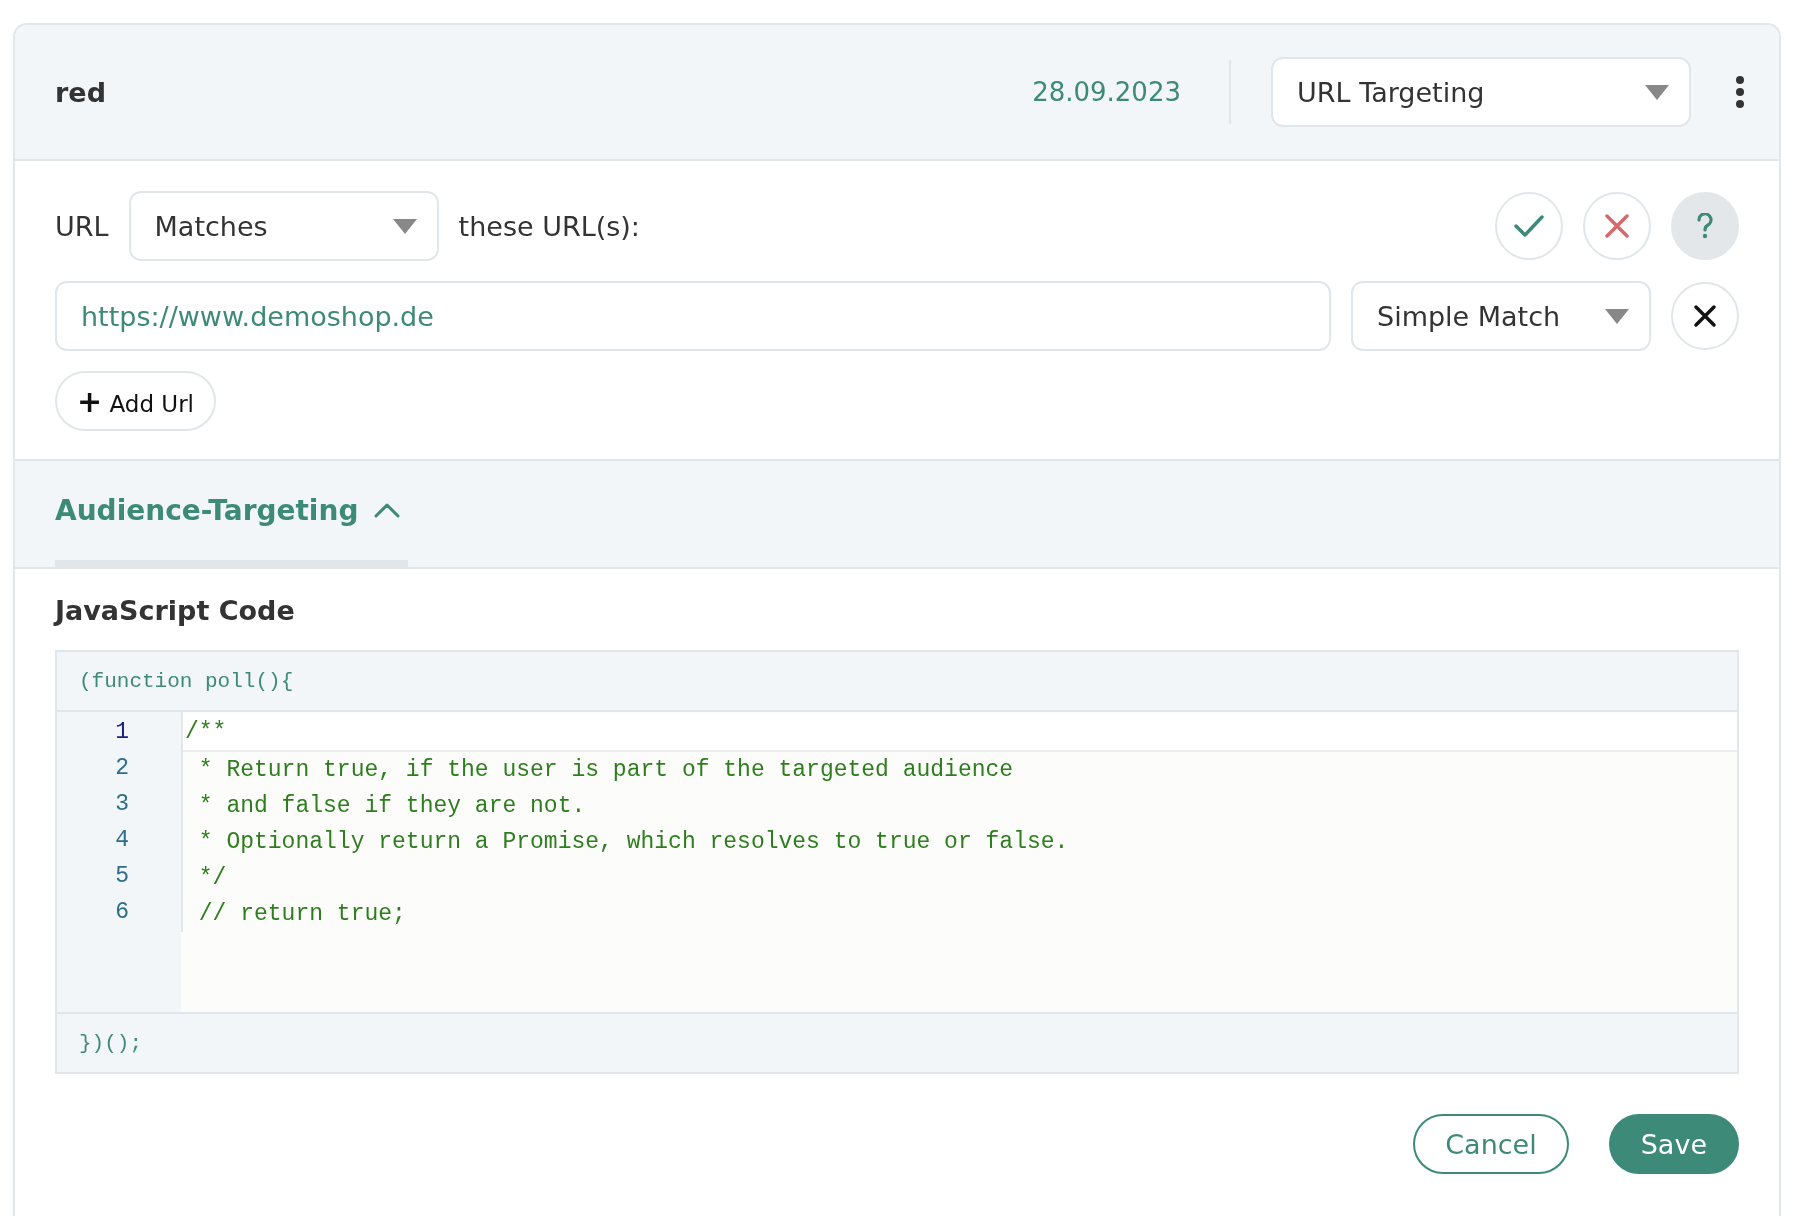 The width and height of the screenshot is (1796, 1218). Describe the element at coordinates (1673, 1144) in the screenshot. I see `save-button: Save` at that location.